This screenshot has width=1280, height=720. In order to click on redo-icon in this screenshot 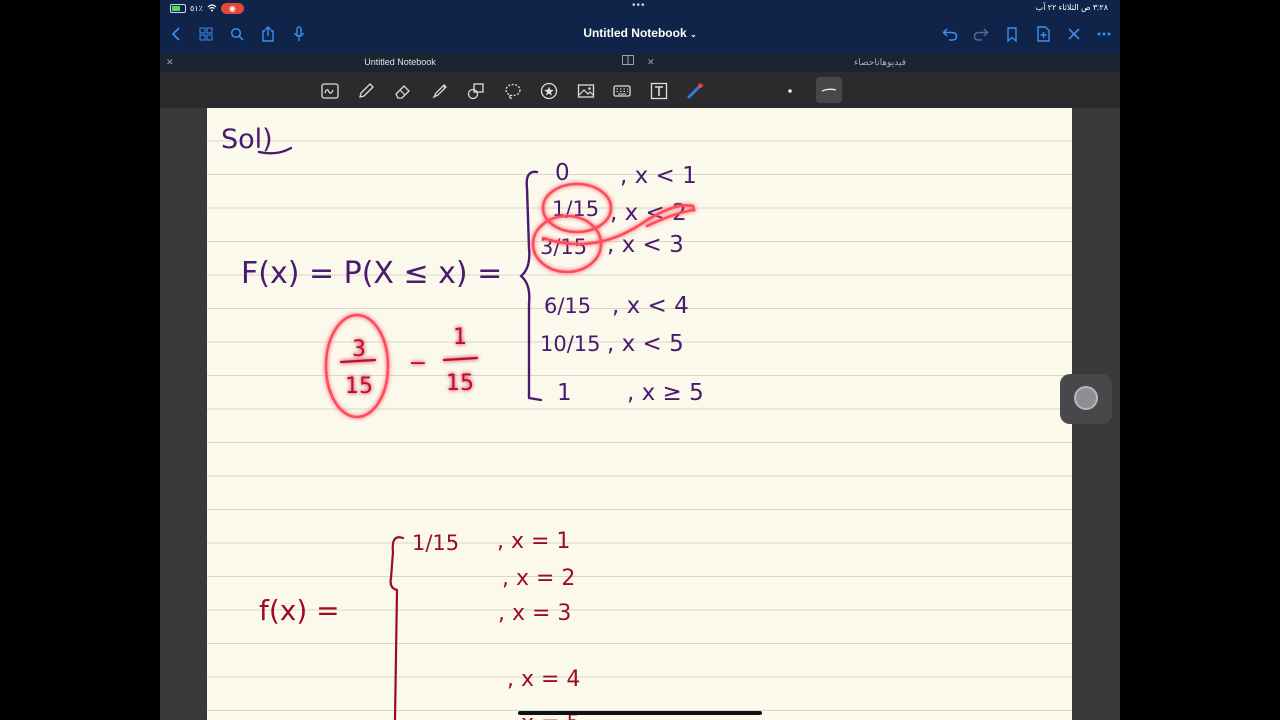, I will do `click(981, 34)`.